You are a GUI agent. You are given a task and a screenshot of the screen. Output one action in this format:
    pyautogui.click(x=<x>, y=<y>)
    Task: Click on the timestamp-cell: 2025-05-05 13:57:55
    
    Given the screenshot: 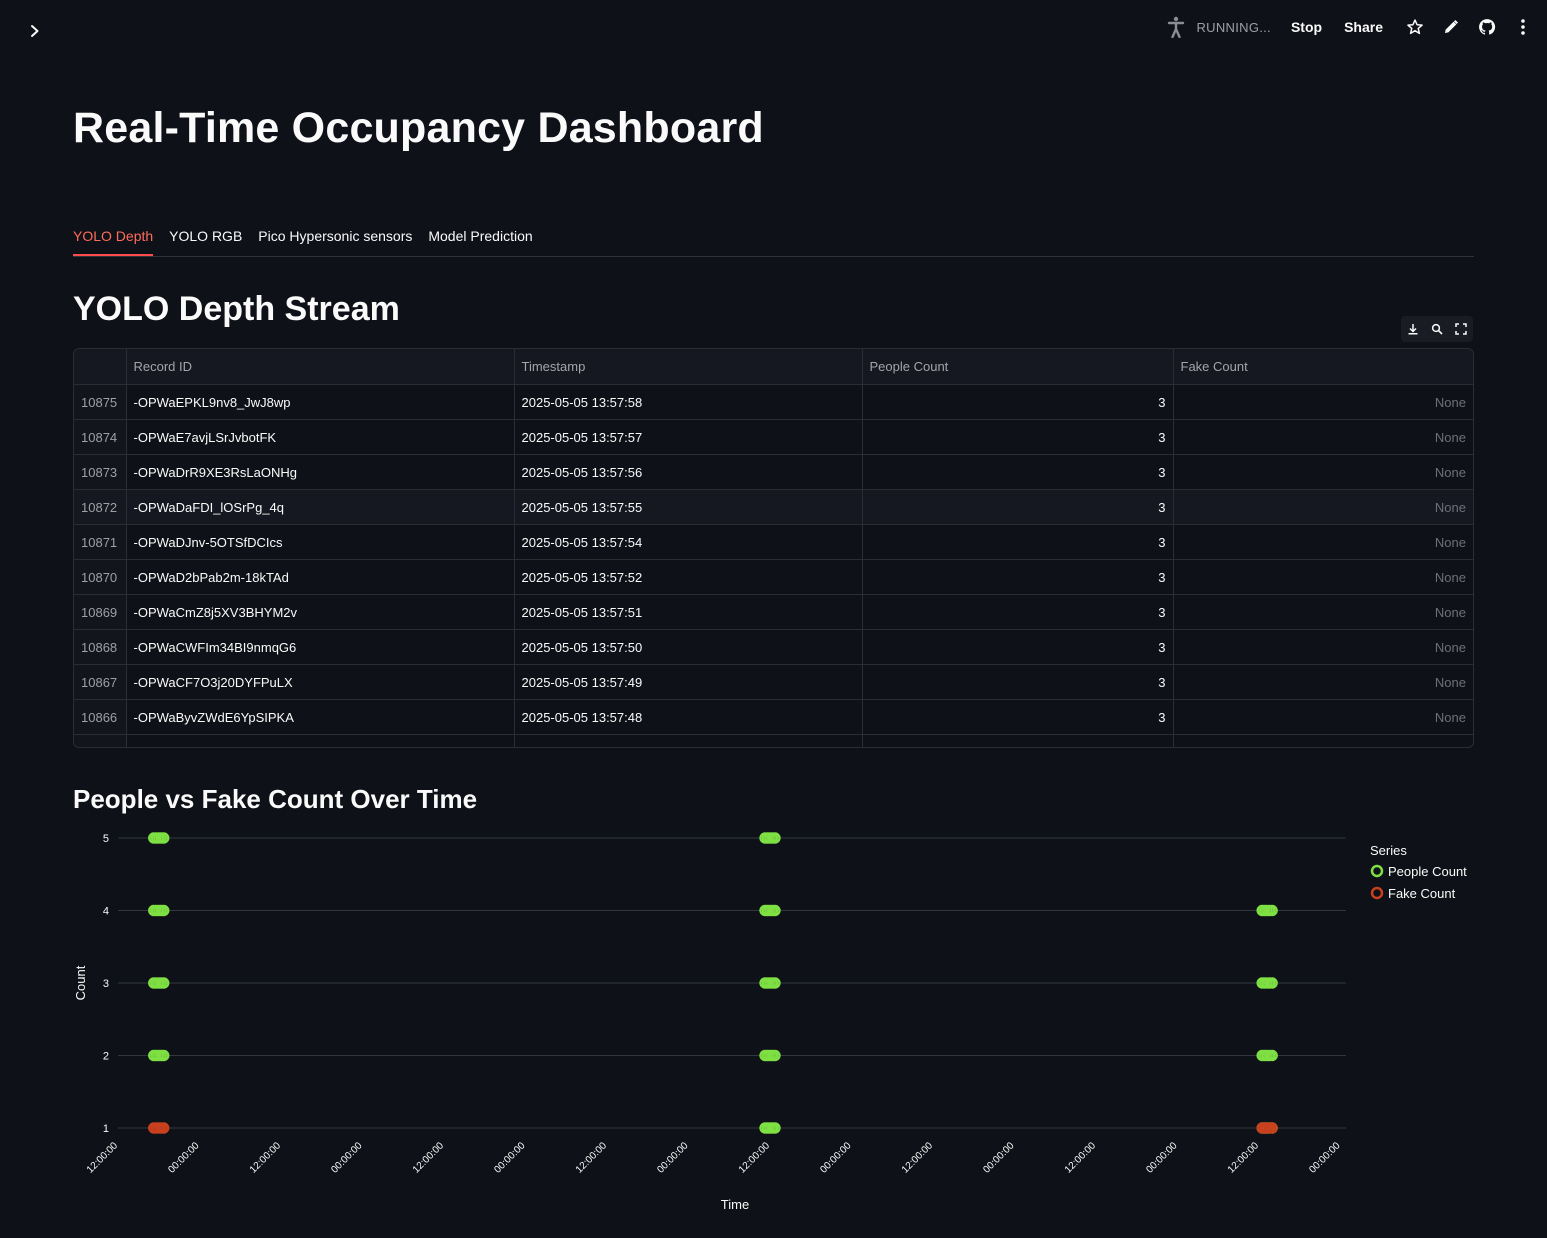 What is the action you would take?
    pyautogui.click(x=688, y=507)
    